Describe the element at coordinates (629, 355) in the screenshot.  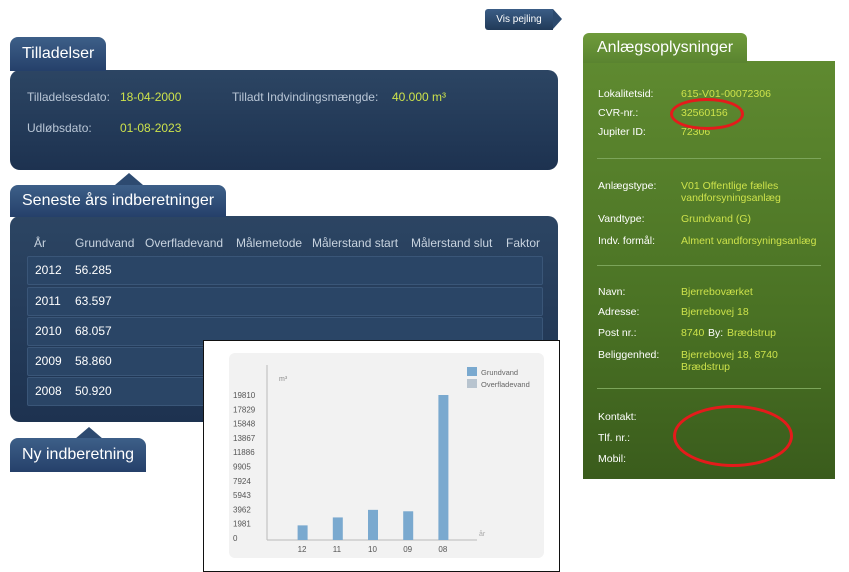
I see `beliggenhed-label: Beliggenhed:` at that location.